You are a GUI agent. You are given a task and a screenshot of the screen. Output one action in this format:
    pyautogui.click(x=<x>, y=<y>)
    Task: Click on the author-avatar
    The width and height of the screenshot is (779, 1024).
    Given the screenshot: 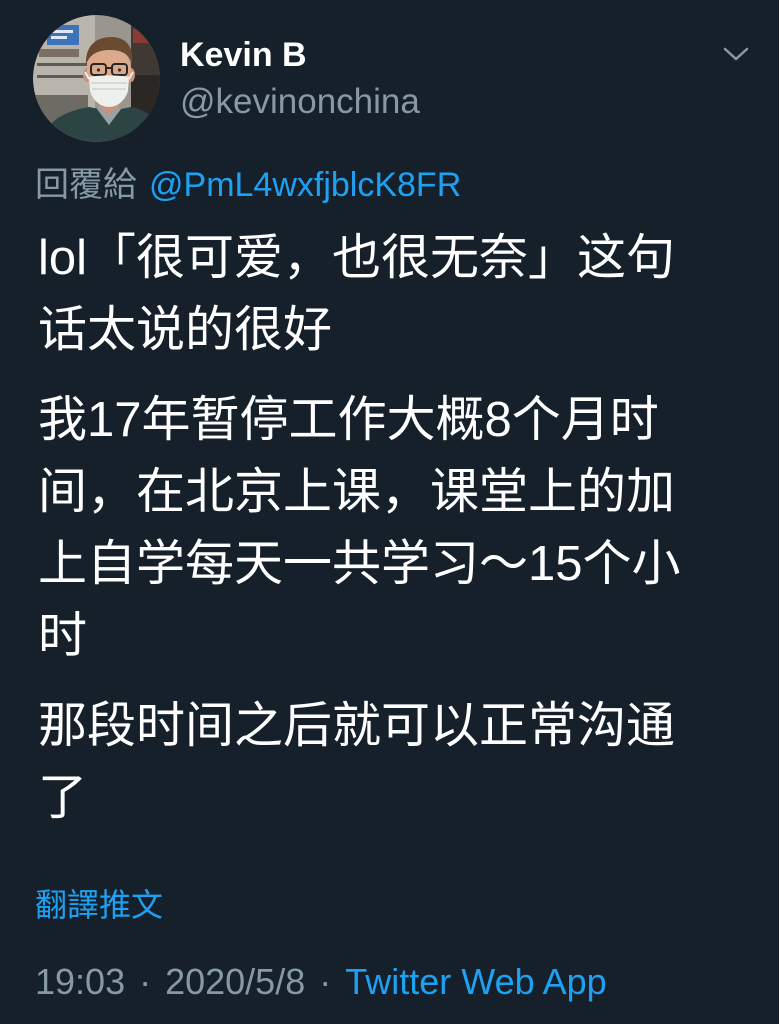 What is the action you would take?
    pyautogui.click(x=96, y=78)
    